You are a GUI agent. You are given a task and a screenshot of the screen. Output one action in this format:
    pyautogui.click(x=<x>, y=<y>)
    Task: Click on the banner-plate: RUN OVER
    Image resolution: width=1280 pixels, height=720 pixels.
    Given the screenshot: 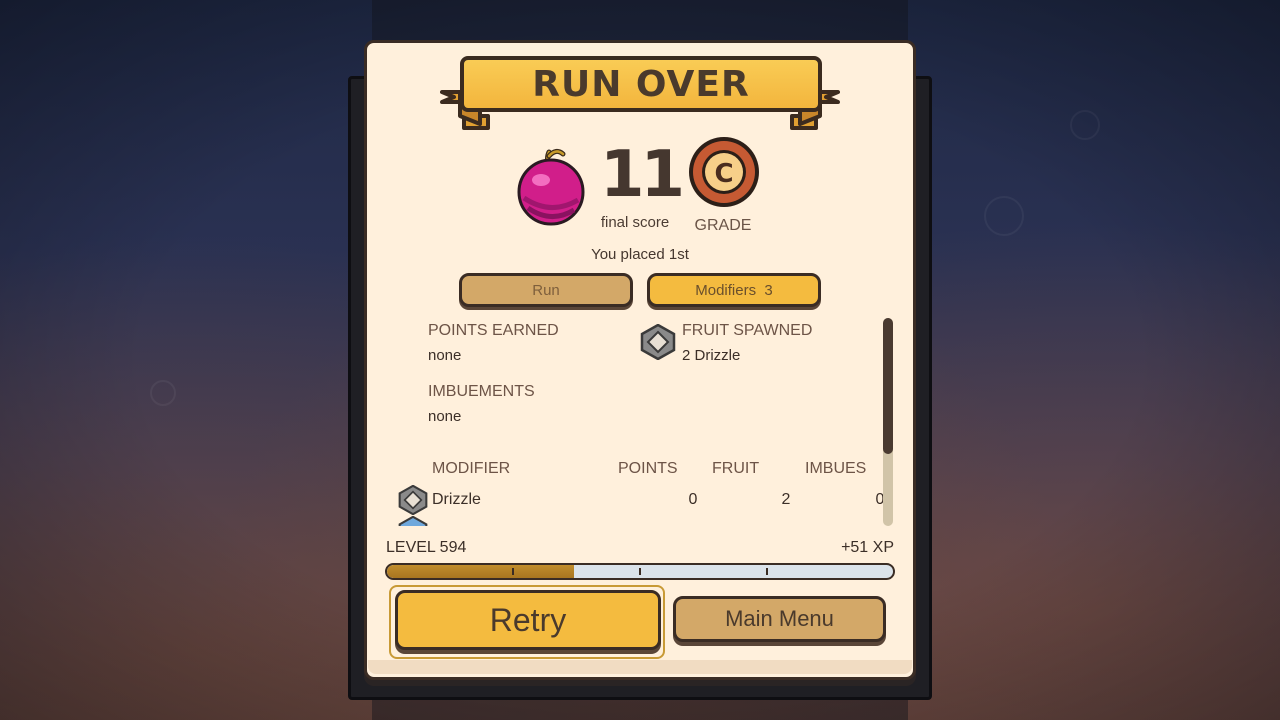 What is the action you would take?
    pyautogui.click(x=641, y=84)
    